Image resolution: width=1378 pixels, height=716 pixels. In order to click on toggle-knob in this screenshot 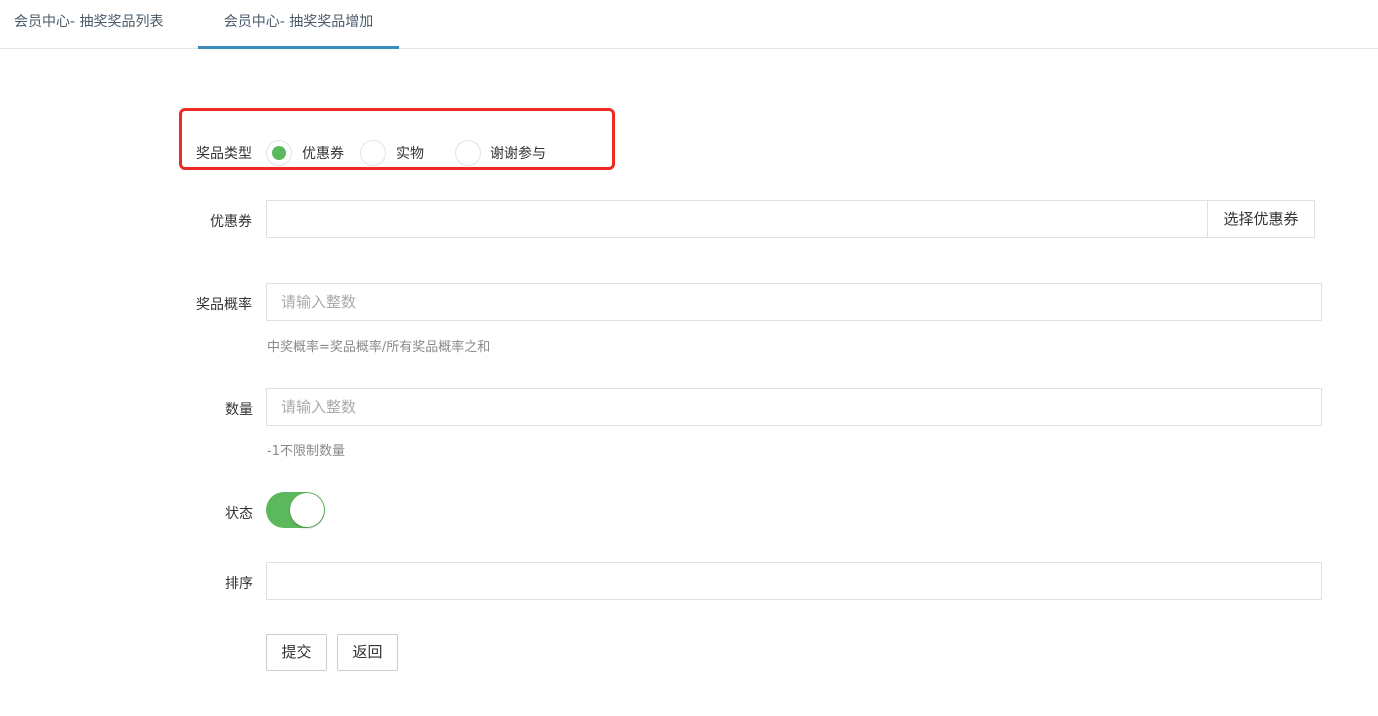, I will do `click(307, 510)`.